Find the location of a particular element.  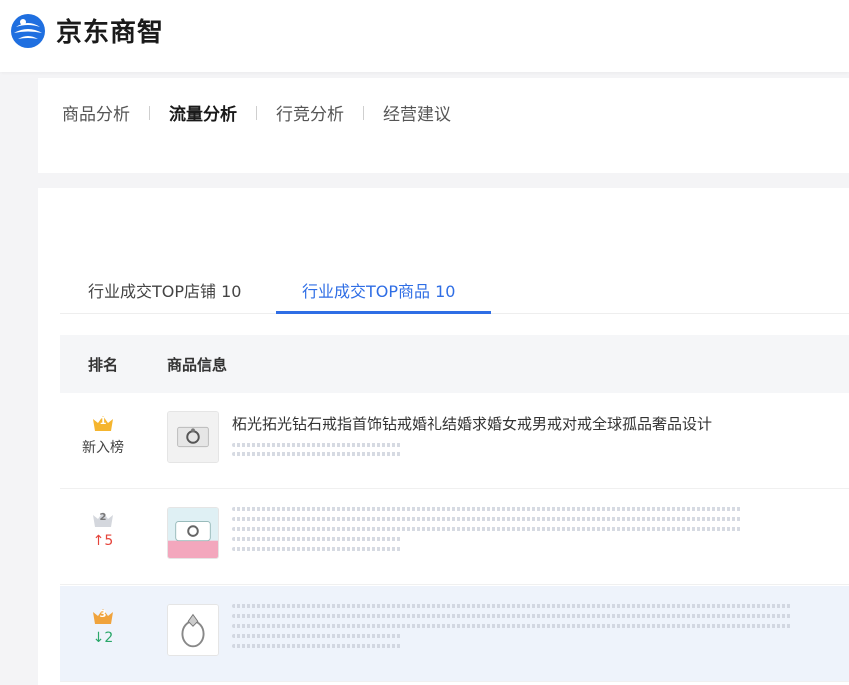

ranking-tabs: 行业成交TOP店铺 10 行业成交TOP商品 10 is located at coordinates (454, 289).